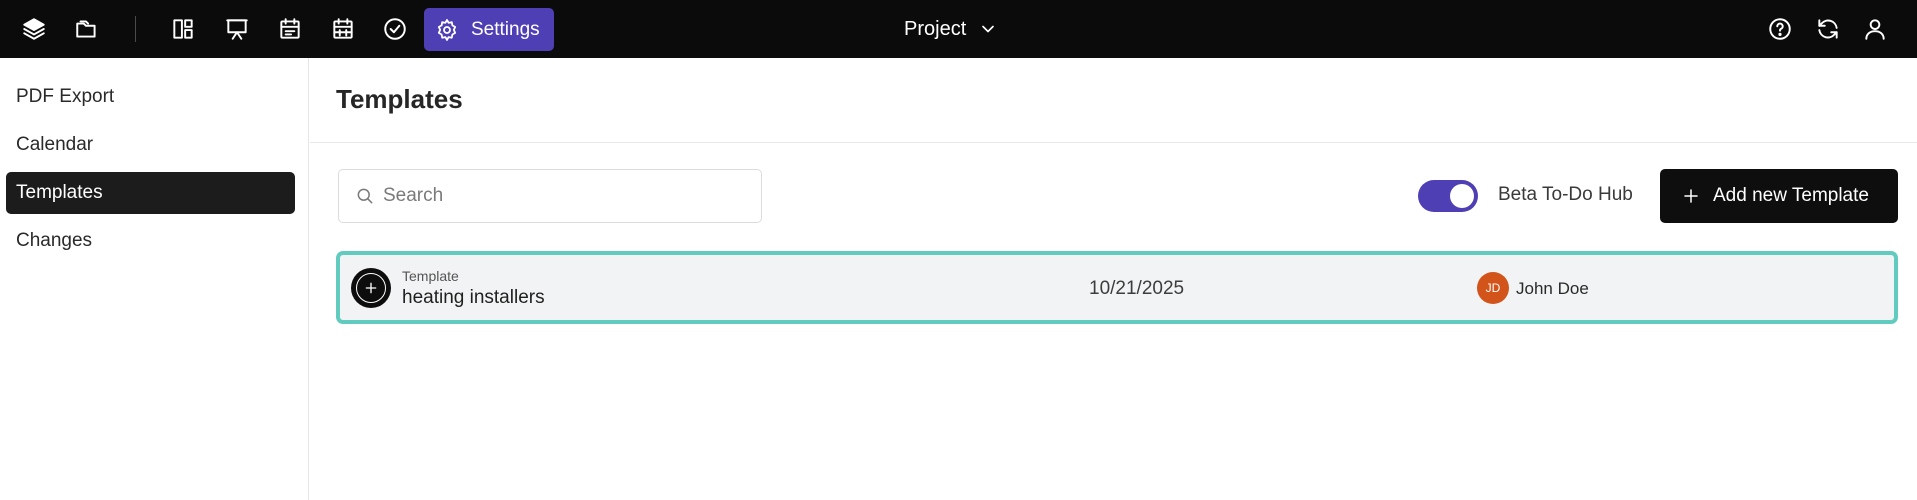 This screenshot has height=500, width=1917. I want to click on row-date: 10/21/2025, so click(1137, 288).